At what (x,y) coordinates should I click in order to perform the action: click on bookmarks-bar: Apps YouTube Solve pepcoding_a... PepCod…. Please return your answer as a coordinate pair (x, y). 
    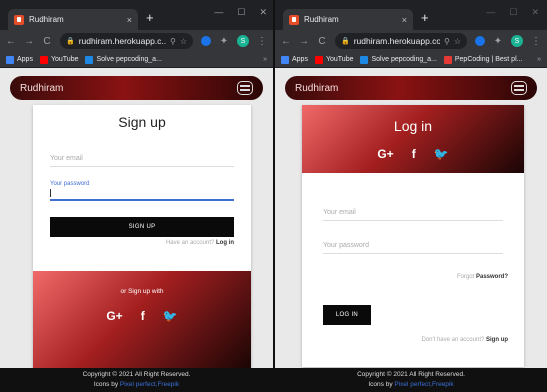
    Looking at the image, I should click on (411, 60).